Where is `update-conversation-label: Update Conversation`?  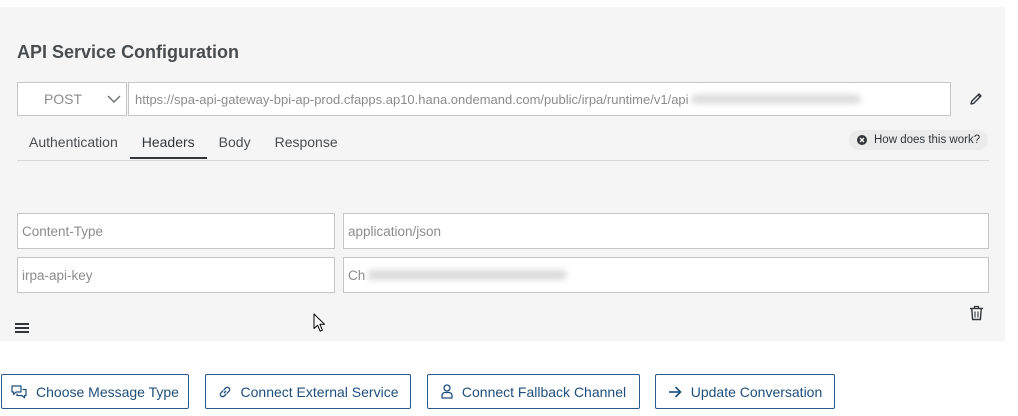
update-conversation-label: Update Conversation is located at coordinates (756, 391).